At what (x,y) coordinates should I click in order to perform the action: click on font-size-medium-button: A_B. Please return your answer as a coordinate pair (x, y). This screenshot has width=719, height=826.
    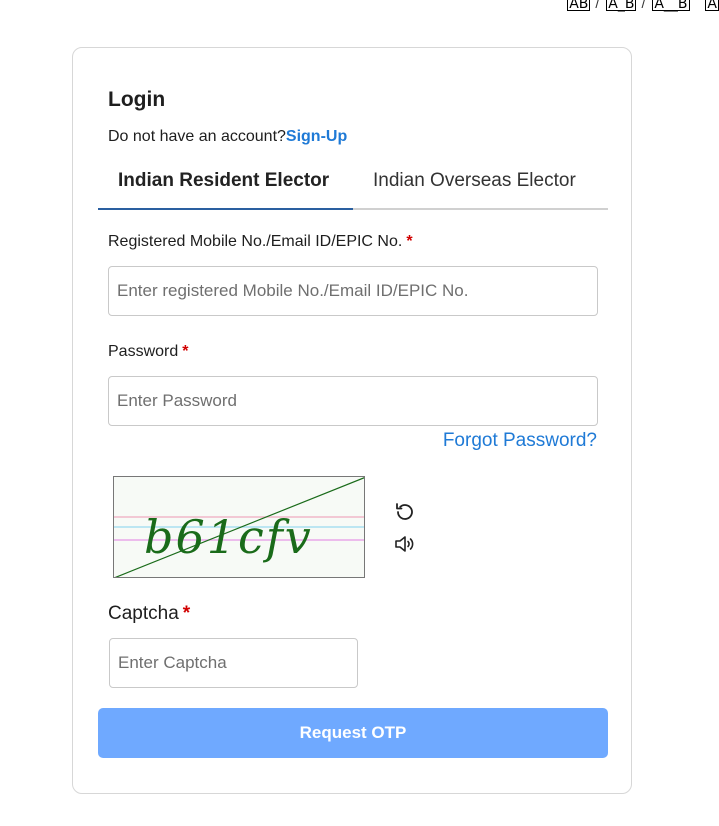
    Looking at the image, I should click on (621, 5).